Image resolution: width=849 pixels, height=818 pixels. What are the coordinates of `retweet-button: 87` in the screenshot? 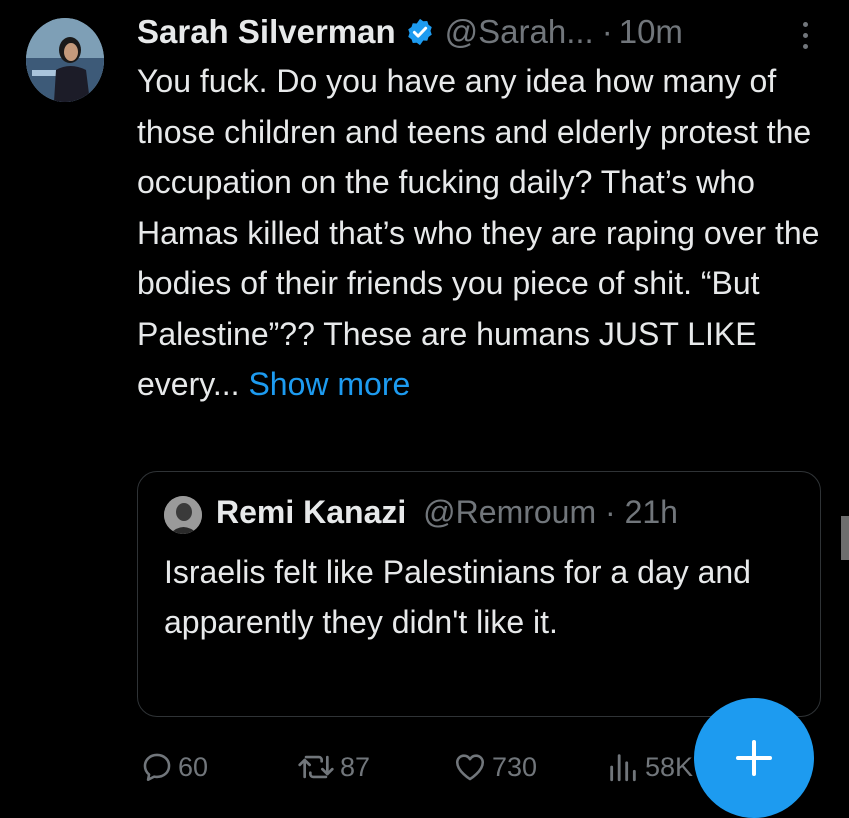 It's located at (333, 767).